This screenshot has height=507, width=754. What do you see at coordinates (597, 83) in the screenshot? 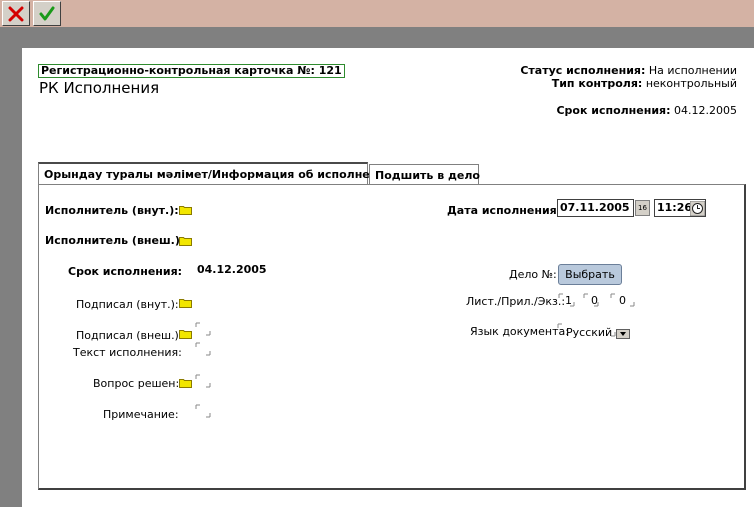
I see `control-type-label: Тип контроля:` at bounding box center [597, 83].